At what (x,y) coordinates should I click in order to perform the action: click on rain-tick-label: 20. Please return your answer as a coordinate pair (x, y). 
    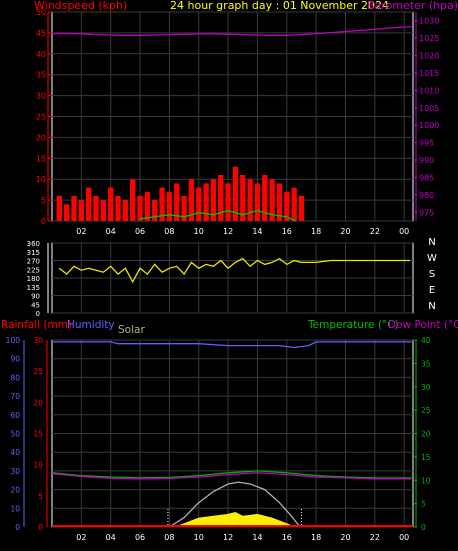
    Looking at the image, I should click on (38, 402).